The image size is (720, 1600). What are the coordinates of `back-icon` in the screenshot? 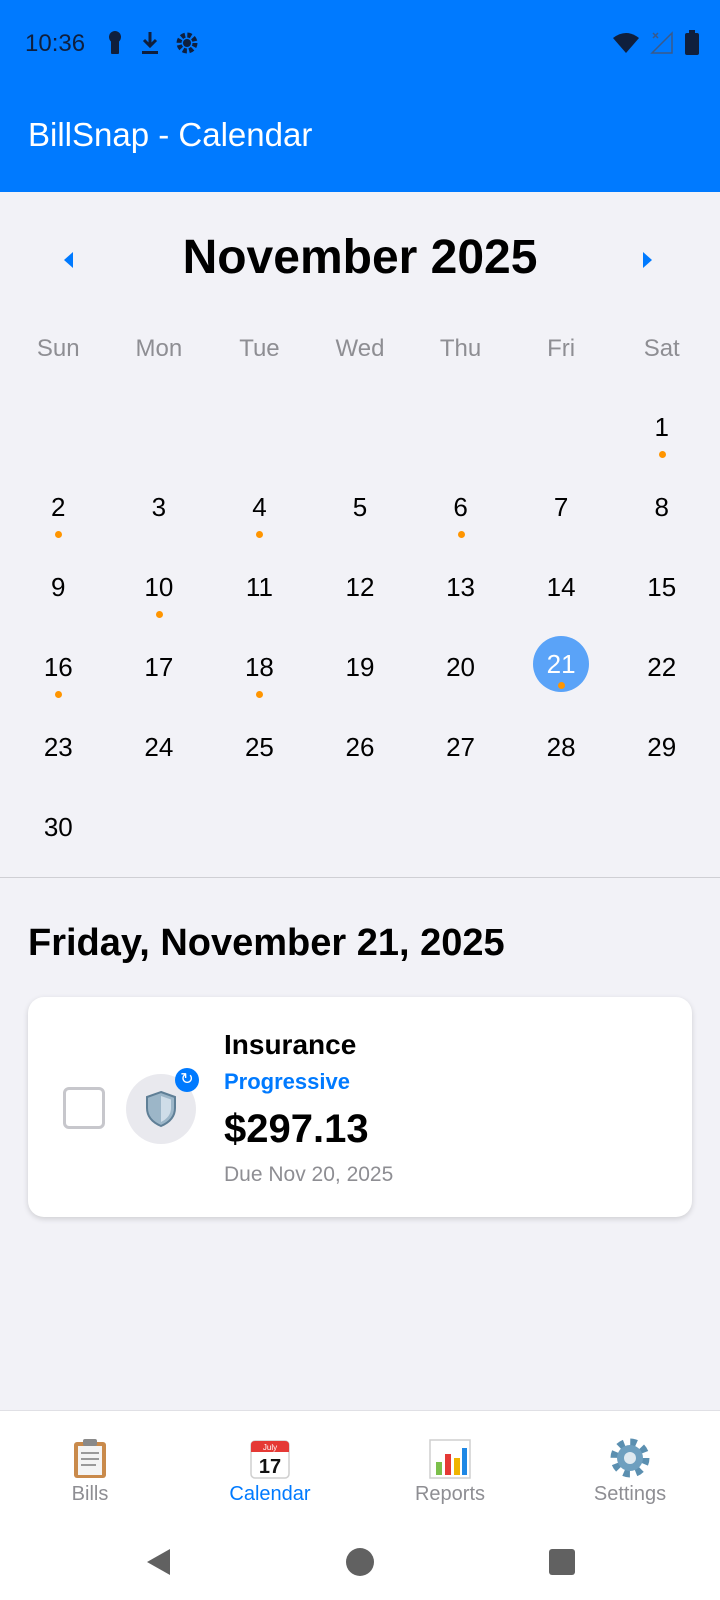 It's located at (158, 1562).